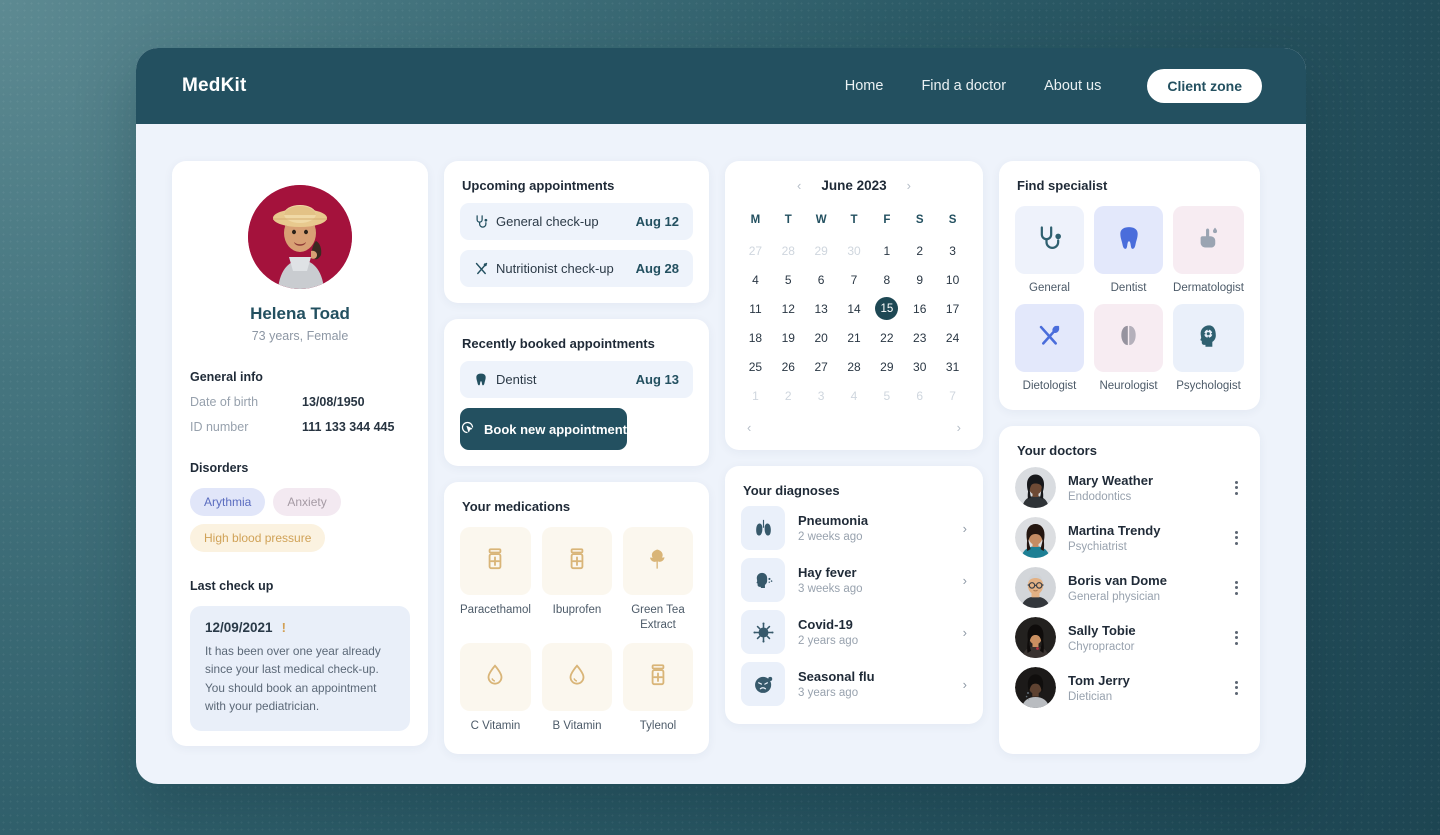  Describe the element at coordinates (952, 279) in the screenshot. I see `calendar-day: 10` at that location.